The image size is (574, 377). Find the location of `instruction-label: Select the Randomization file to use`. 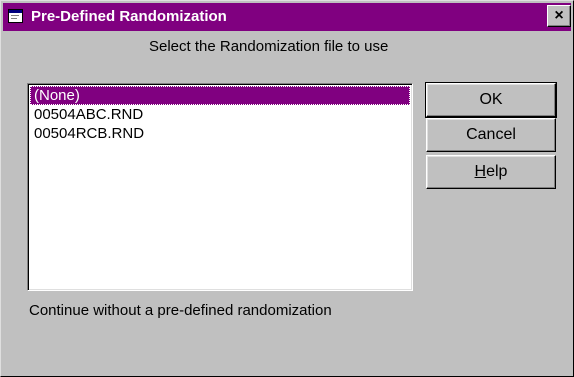

instruction-label: Select the Randomization file to use is located at coordinates (269, 46).